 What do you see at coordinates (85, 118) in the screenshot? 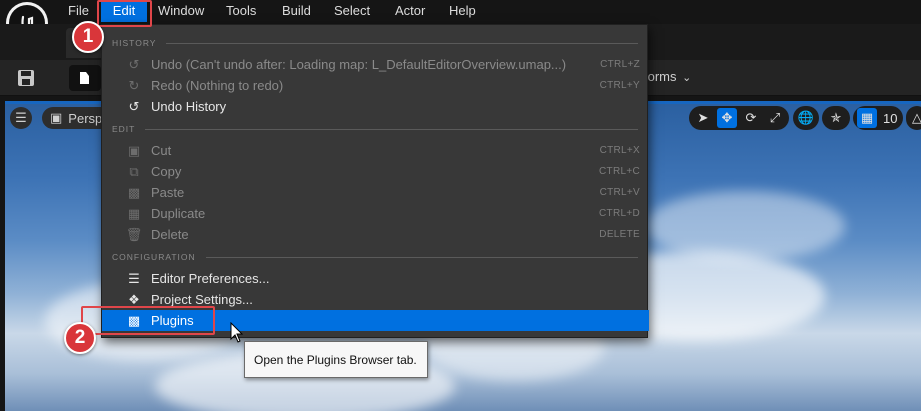
I see `perspective-label: Persp` at bounding box center [85, 118].